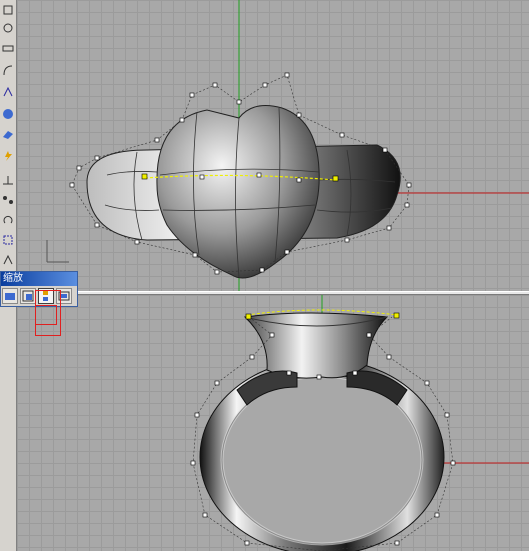 The image size is (529, 551). What do you see at coordinates (8, 200) in the screenshot?
I see `array-icon` at bounding box center [8, 200].